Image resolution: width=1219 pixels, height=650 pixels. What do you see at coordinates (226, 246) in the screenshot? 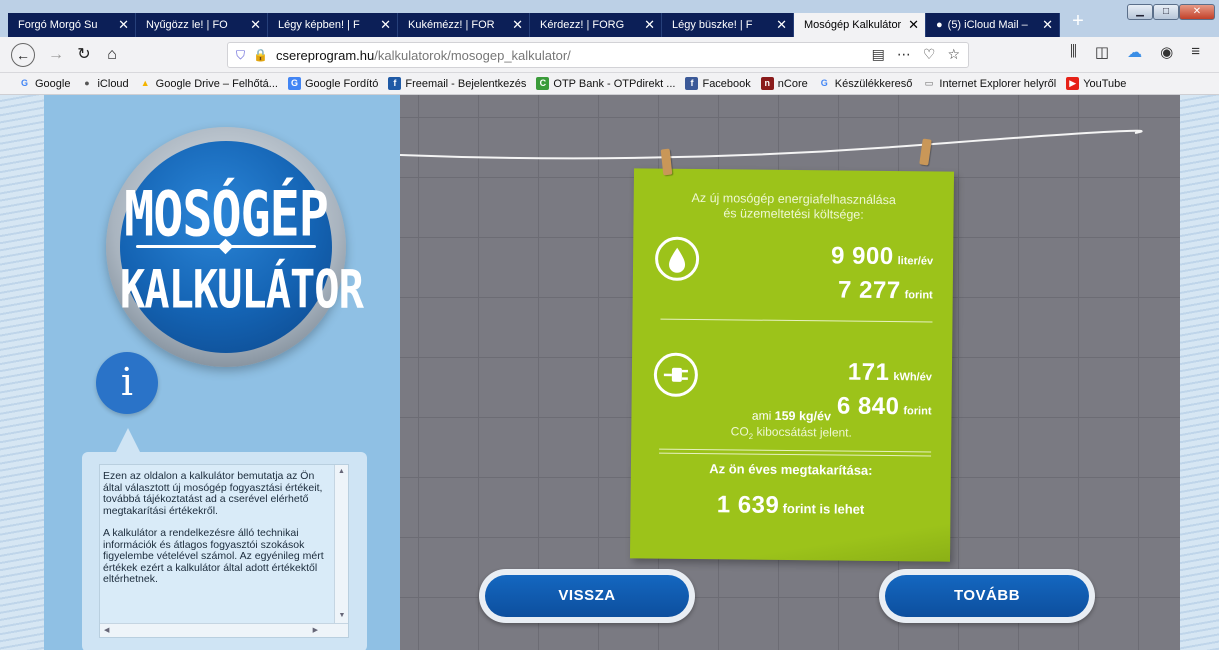
I see `logo-divider` at bounding box center [226, 246].